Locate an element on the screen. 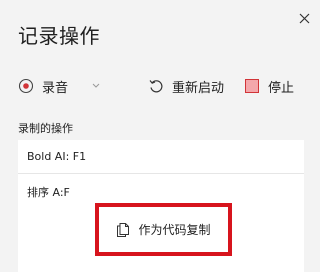 This screenshot has width=320, height=272. stop-button: 停止 is located at coordinates (269, 86).